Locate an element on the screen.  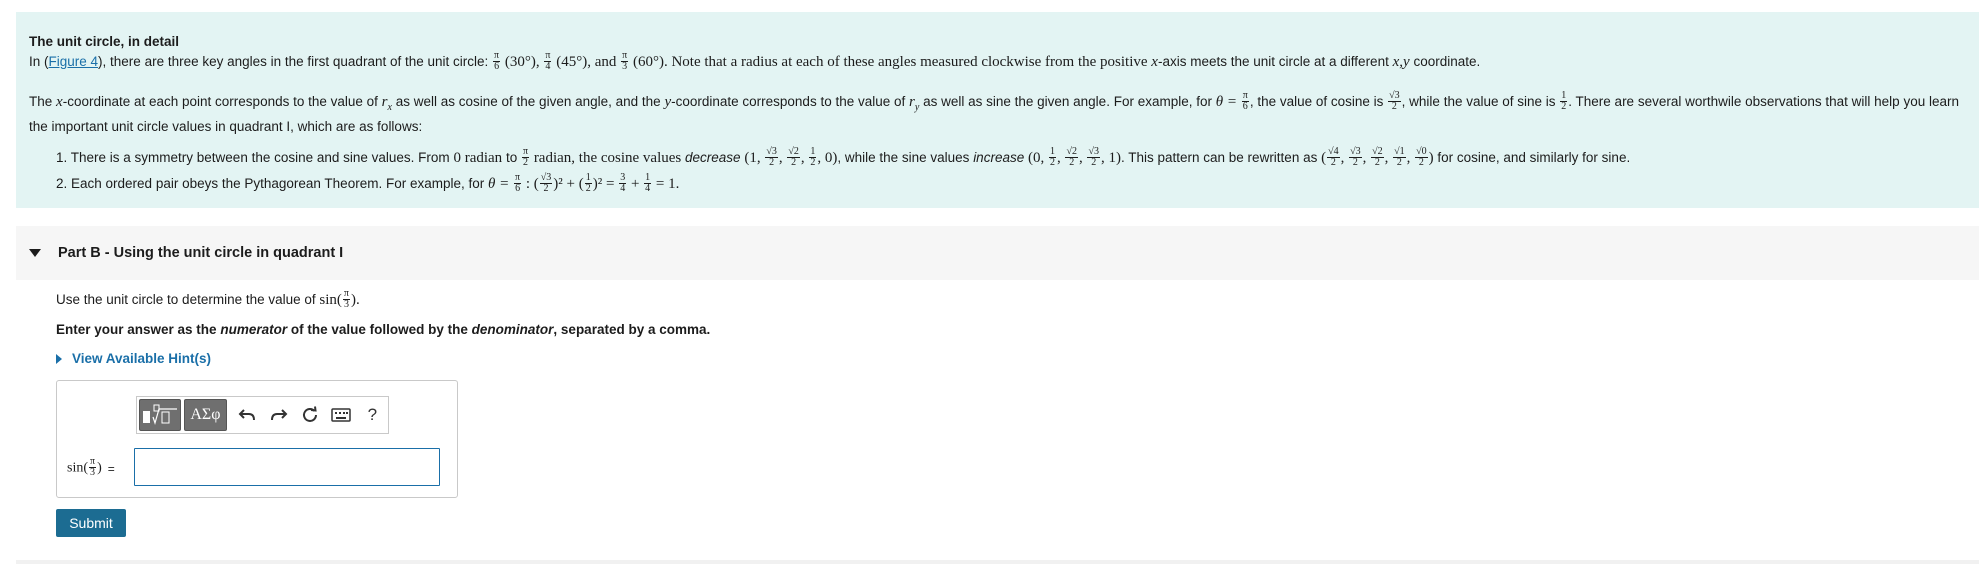
answer-label: sin(π 3) = is located at coordinates (91, 467).